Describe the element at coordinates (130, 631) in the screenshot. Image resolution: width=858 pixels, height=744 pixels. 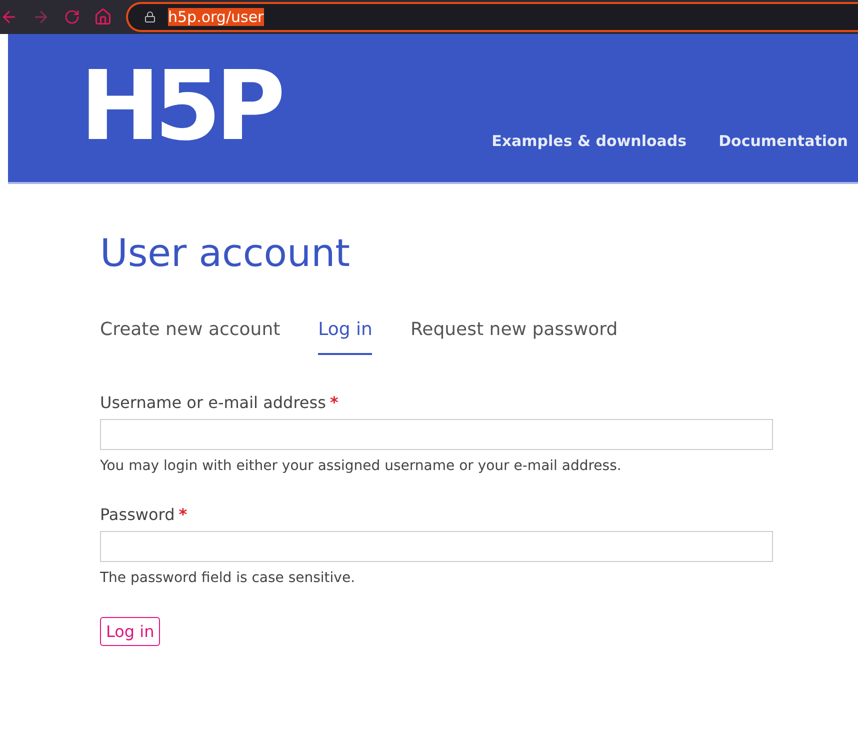
I see `login-button: Log in` at that location.